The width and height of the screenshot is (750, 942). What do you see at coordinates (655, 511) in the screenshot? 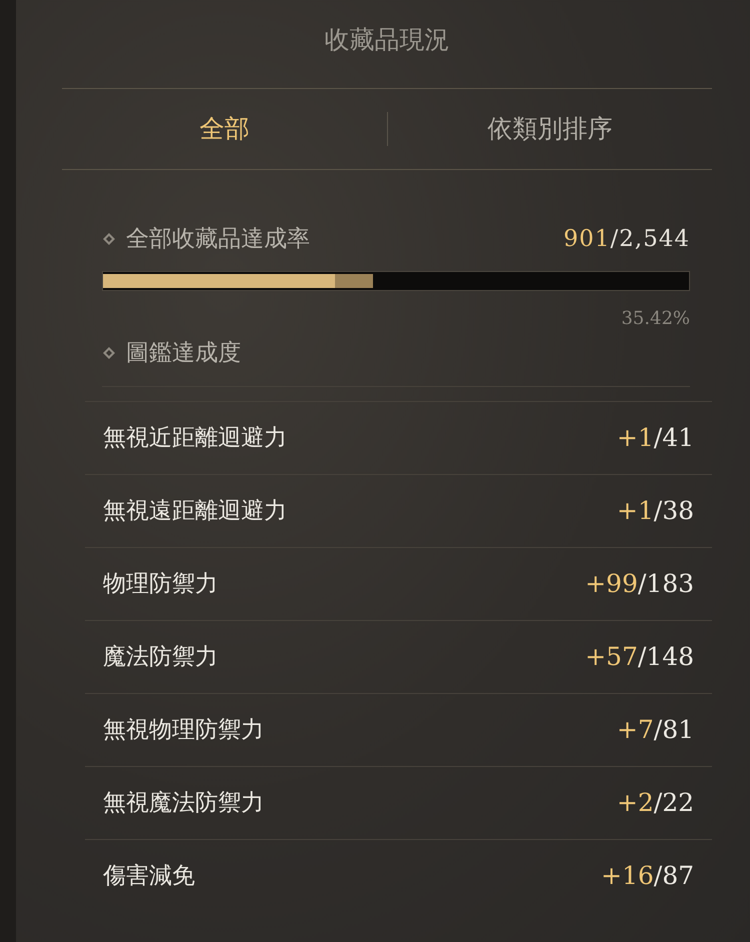
I see `stat-value: +1/38` at bounding box center [655, 511].